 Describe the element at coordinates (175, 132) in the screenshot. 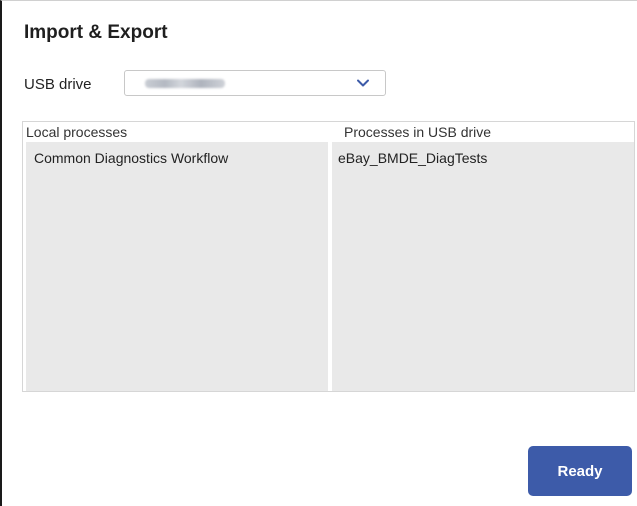

I see `local-processes-header: Local processes` at that location.